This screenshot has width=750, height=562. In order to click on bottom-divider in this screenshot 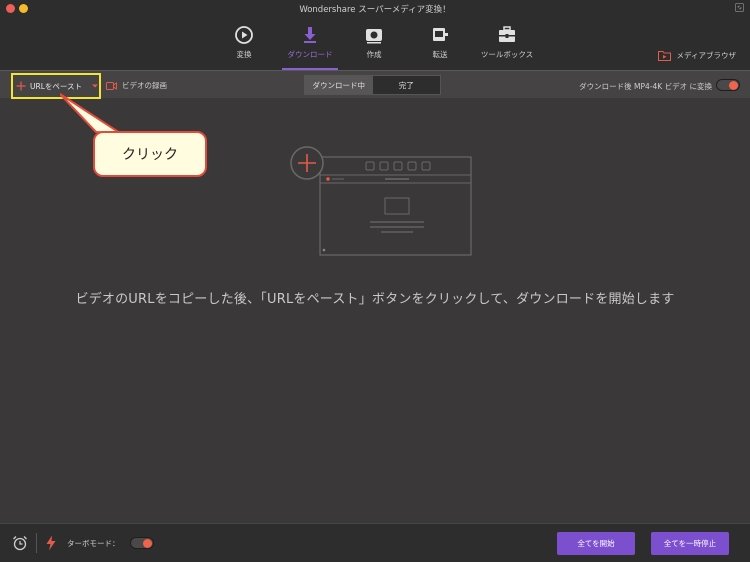, I will do `click(36, 543)`.